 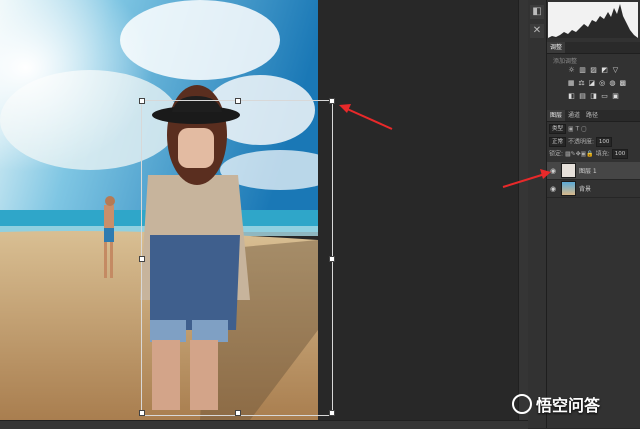 I want to click on brightness-icon: ☼, so click(x=571, y=70).